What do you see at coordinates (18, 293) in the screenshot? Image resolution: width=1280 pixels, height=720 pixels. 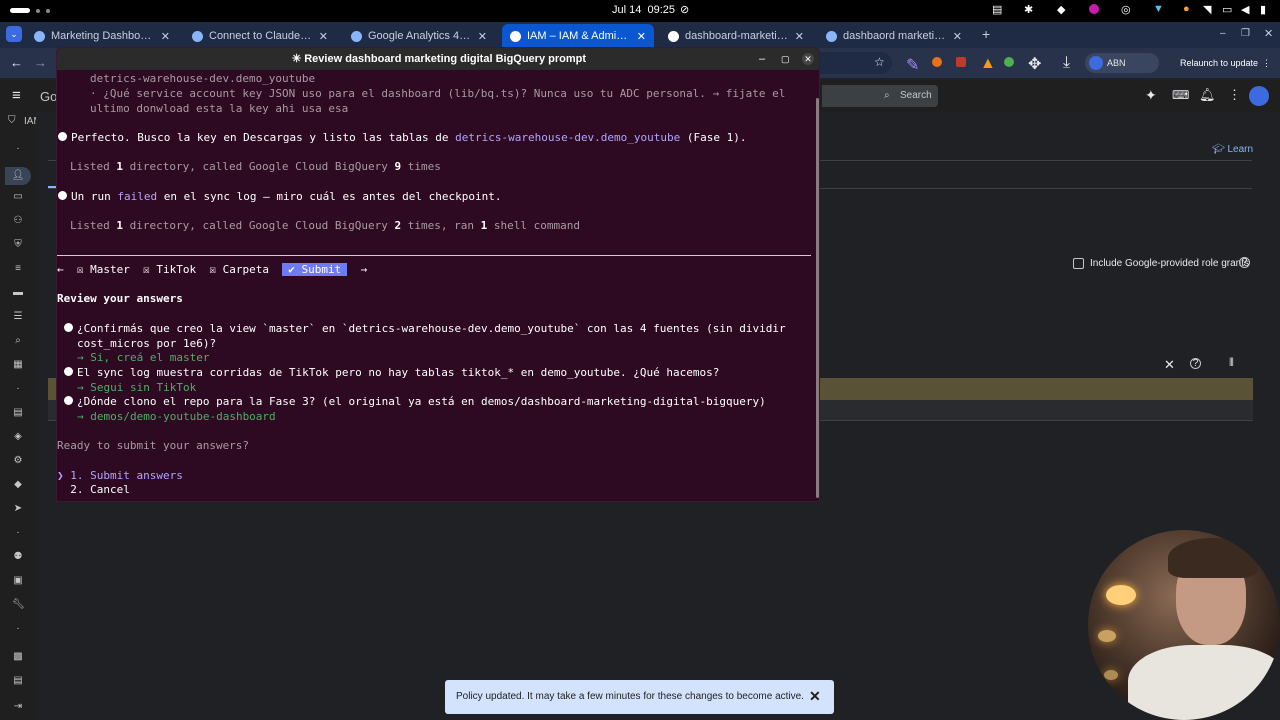 I see `nav-card-icon: ▬` at bounding box center [18, 293].